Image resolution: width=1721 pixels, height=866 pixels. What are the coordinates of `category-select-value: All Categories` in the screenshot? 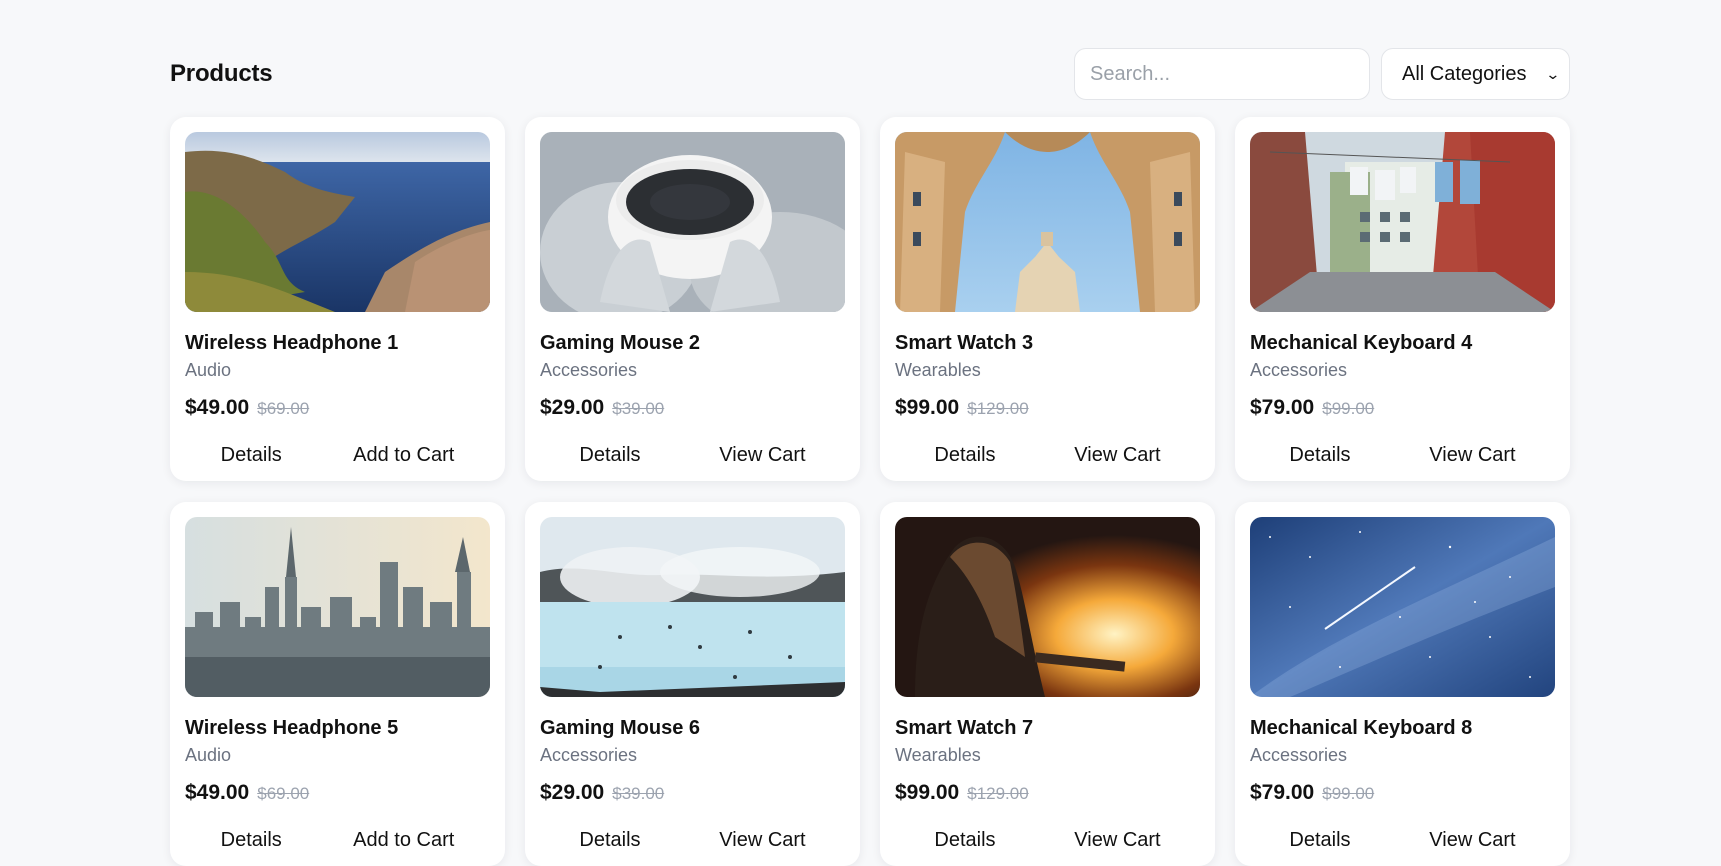 It's located at (1464, 73).